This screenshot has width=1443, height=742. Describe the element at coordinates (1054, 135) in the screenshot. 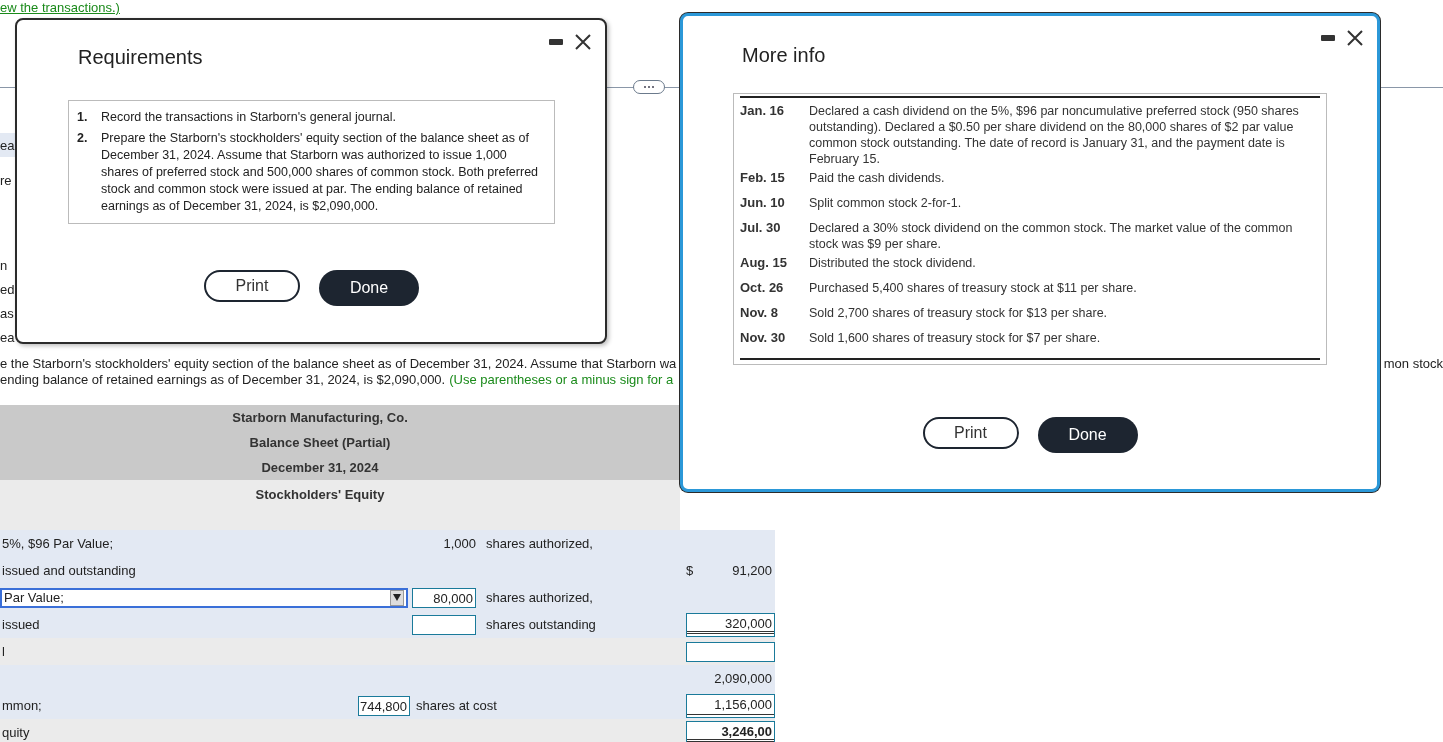

I see `transaction-text: Declared a cash dividend on the 5%, $96 par noncumulative preferred stock (950 shares outstanding). Declared a $0.50 per share dividend on the 80,000 shares of $2 par value common stock outstanding. The date of record is January 31, and the payment date is February 15.` at that location.